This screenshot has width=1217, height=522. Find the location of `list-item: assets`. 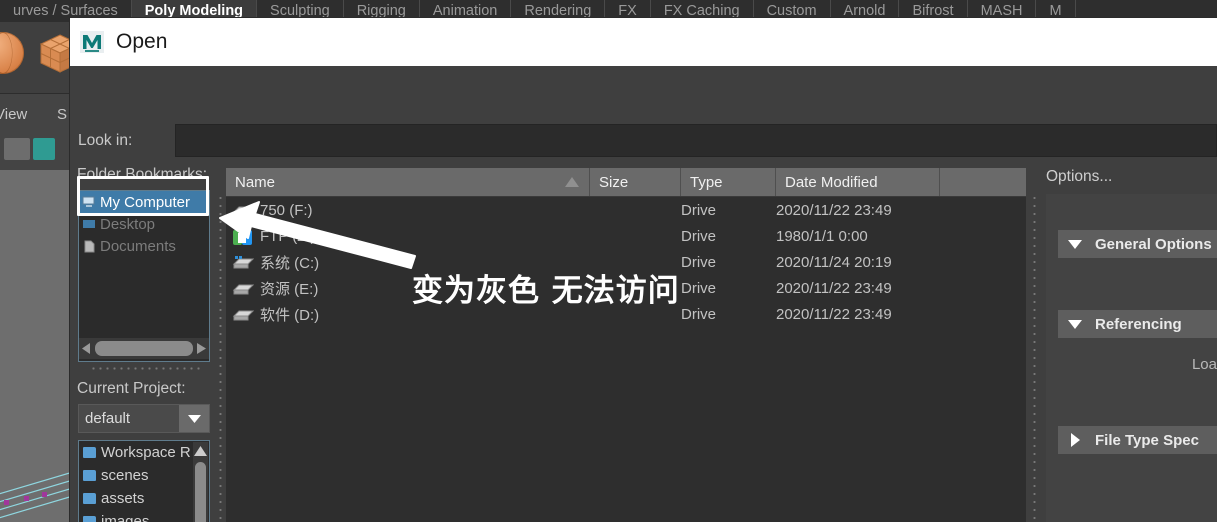

list-item: assets is located at coordinates (144, 498).